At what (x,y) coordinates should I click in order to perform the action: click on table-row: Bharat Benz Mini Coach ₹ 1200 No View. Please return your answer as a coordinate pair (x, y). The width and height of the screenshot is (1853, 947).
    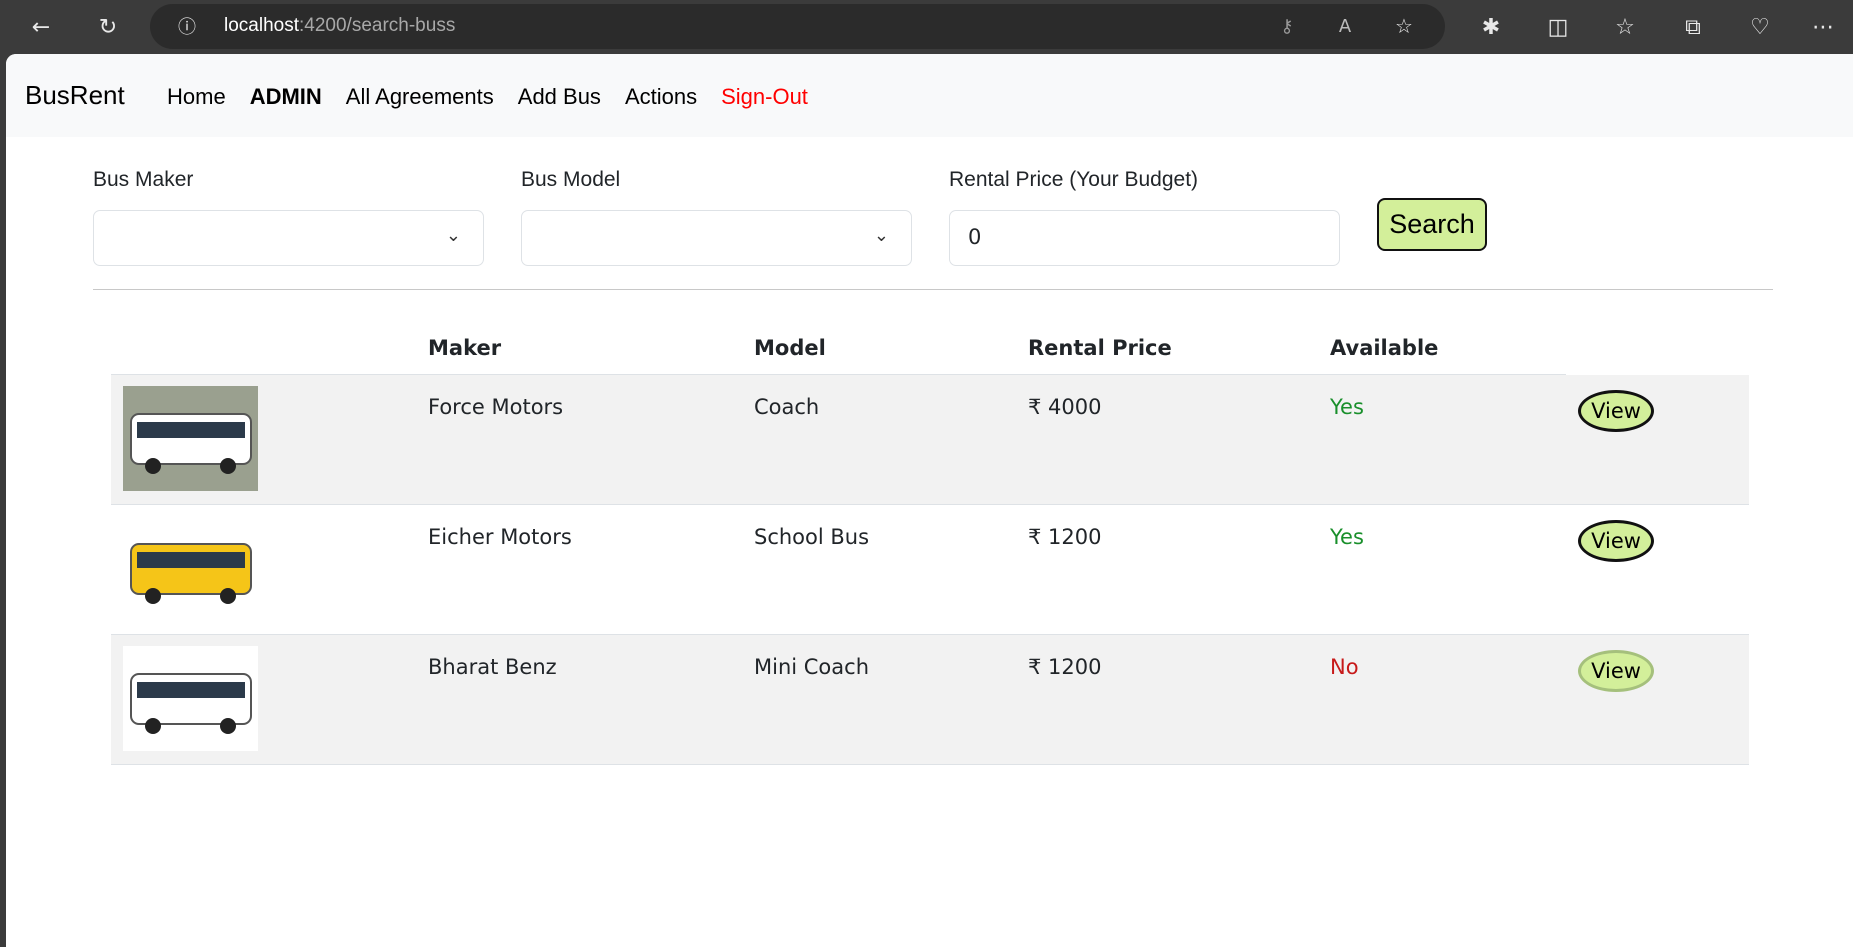
    Looking at the image, I should click on (930, 700).